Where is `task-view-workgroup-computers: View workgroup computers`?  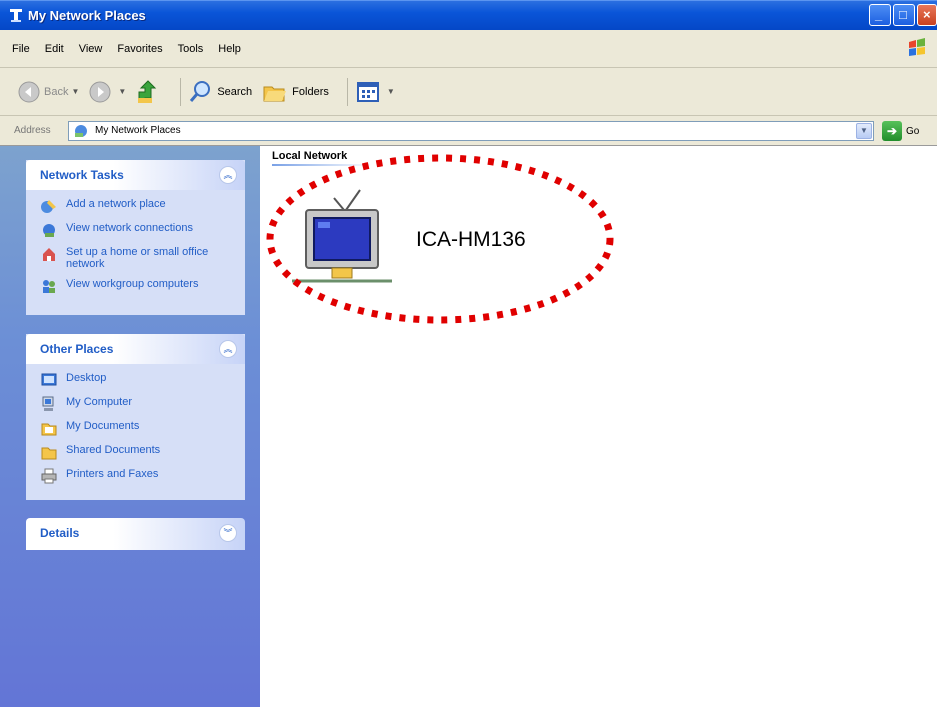
task-view-workgroup-computers: View workgroup computers is located at coordinates (139, 286).